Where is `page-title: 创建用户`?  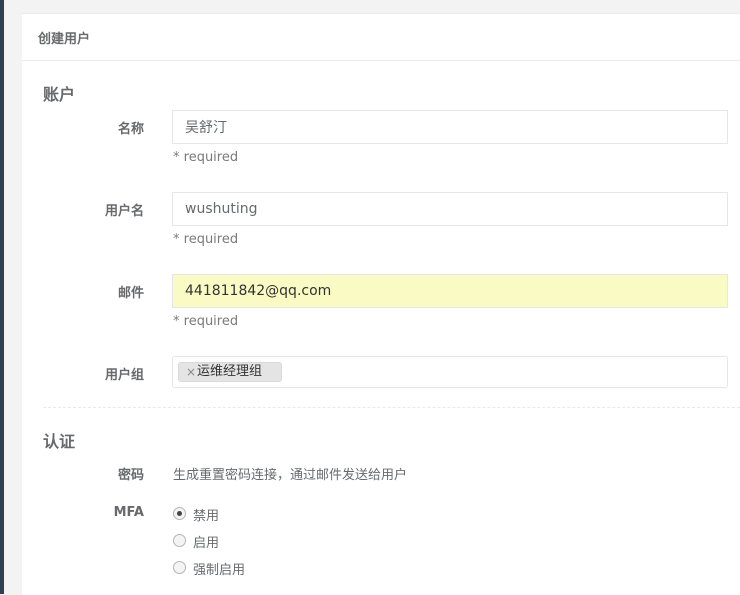
page-title: 创建用户 is located at coordinates (64, 39).